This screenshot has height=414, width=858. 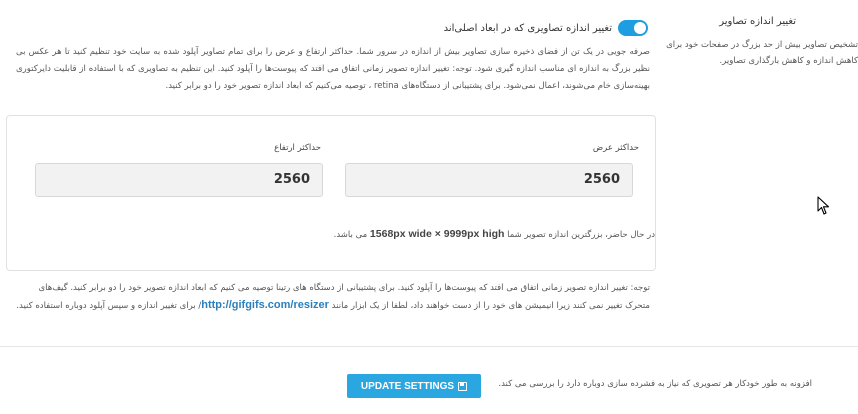 What do you see at coordinates (463, 386) in the screenshot?
I see `save-icon` at bounding box center [463, 386].